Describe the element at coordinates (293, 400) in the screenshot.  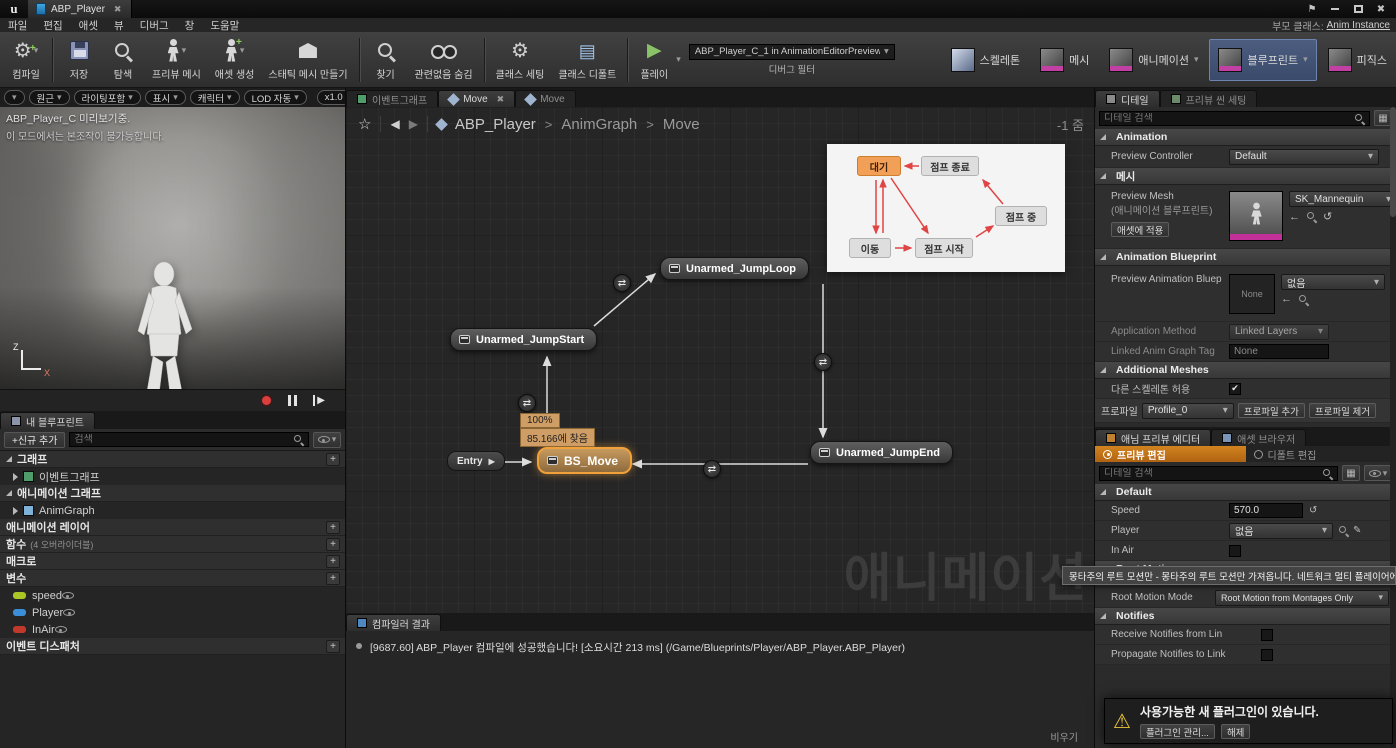
I see `pause-button` at that location.